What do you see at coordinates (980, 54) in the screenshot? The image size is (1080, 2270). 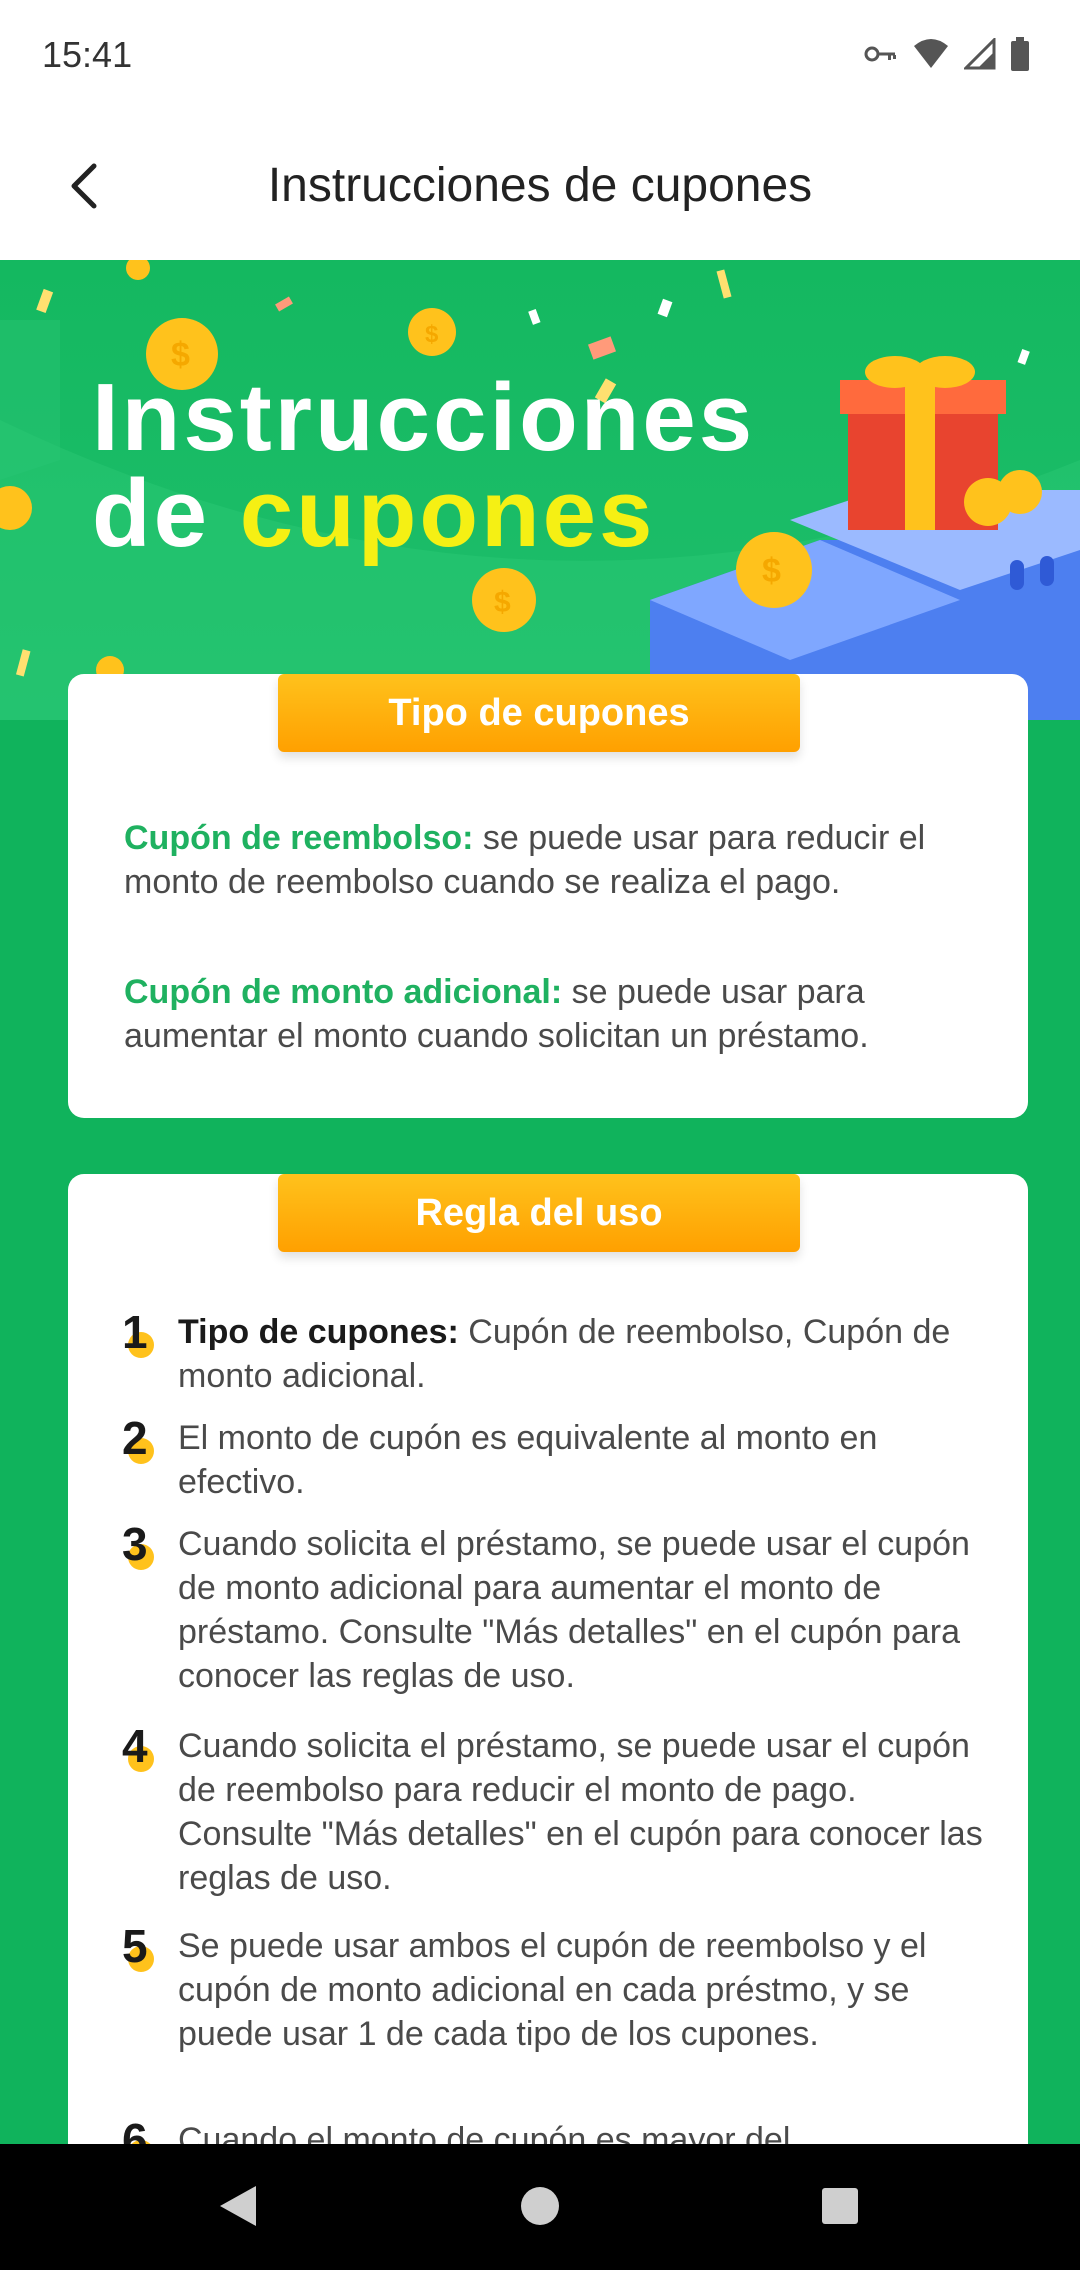 I see `signal-icon` at bounding box center [980, 54].